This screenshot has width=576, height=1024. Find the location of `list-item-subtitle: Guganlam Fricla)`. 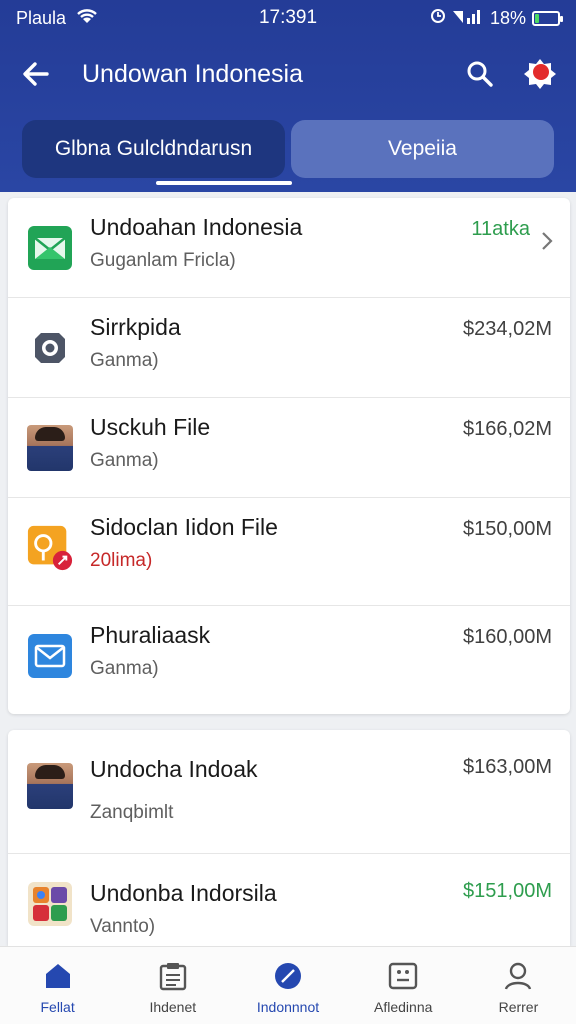

list-item-subtitle: Guganlam Fricla) is located at coordinates (163, 260).